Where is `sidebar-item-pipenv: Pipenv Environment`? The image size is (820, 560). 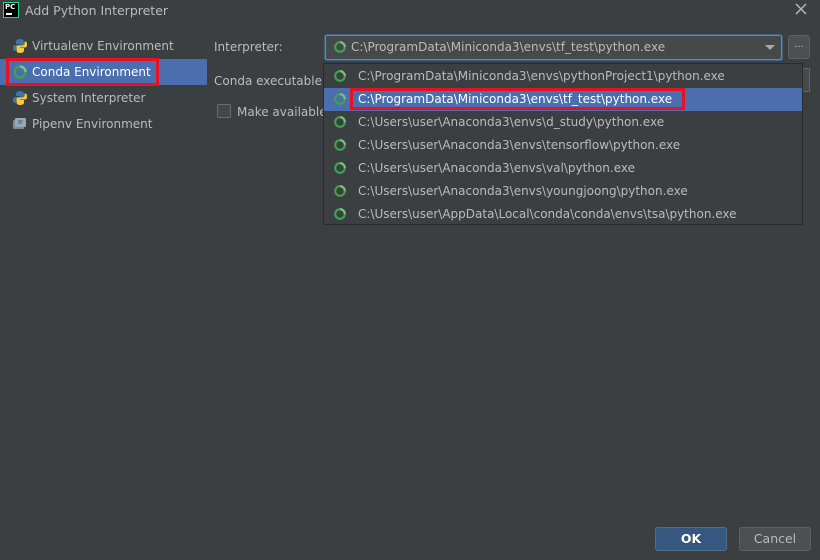
sidebar-item-pipenv: Pipenv Environment is located at coordinates (103, 124).